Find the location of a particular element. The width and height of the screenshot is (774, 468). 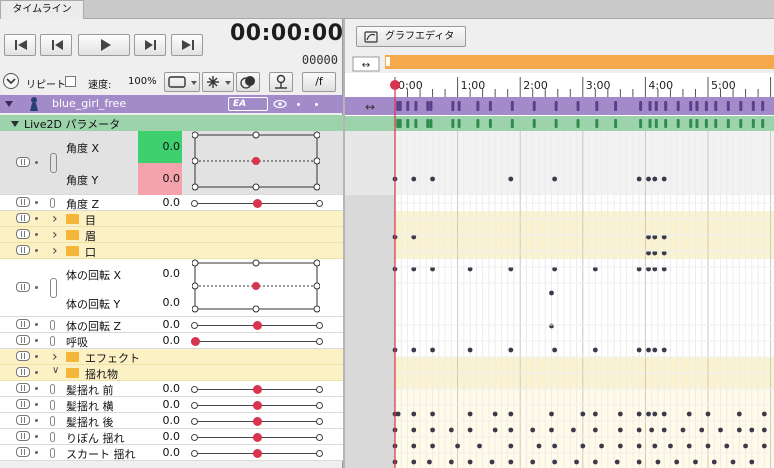

parameter-row: 体の回転 X 0.0 体の回転 Y 0.0 is located at coordinates (171, 288).